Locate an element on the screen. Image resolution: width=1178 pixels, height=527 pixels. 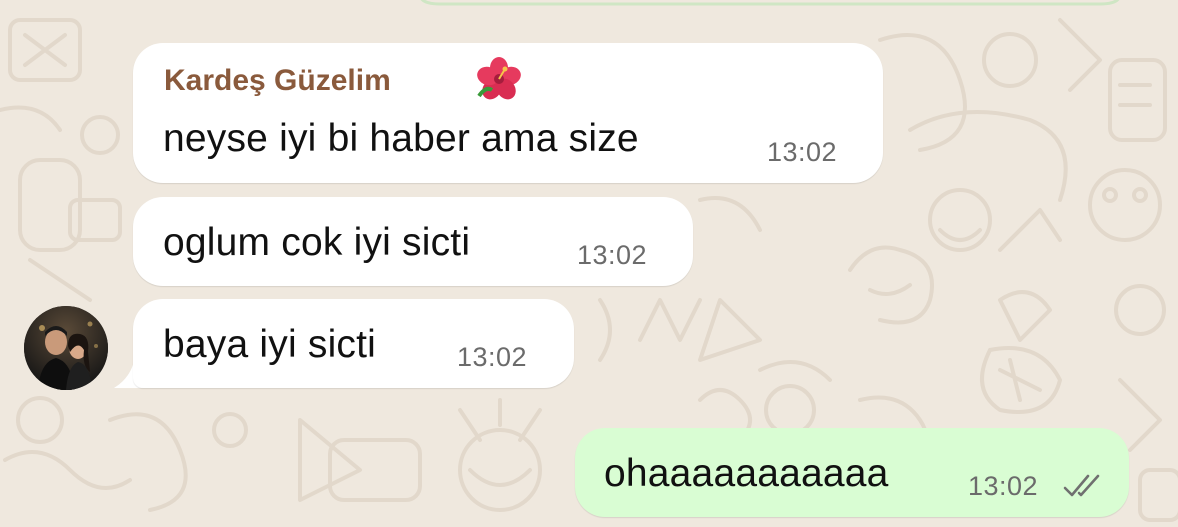
message-text: oglum cok iyi sicti is located at coordinates (317, 242).